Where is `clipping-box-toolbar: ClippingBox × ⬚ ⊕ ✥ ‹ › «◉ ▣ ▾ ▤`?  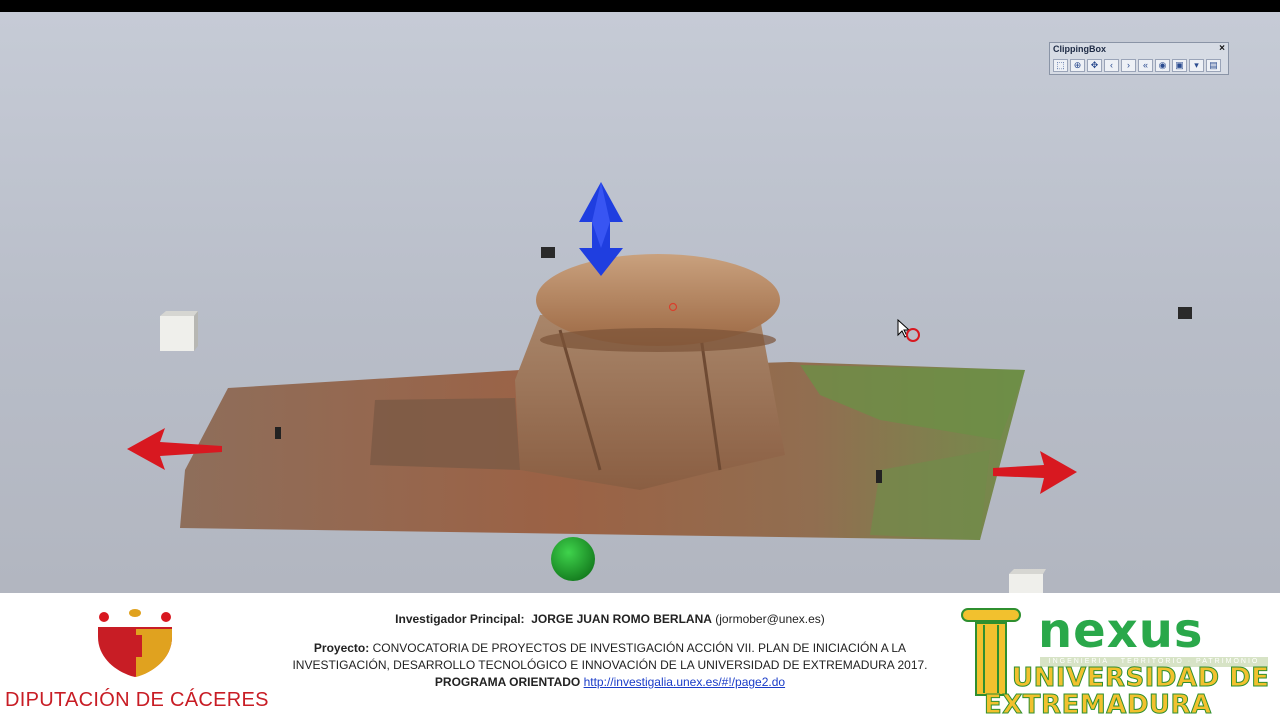
clipping-box-toolbar: ClippingBox × ⬚ ⊕ ✥ ‹ › «◉ ▣ ▾ ▤ is located at coordinates (1139, 58).